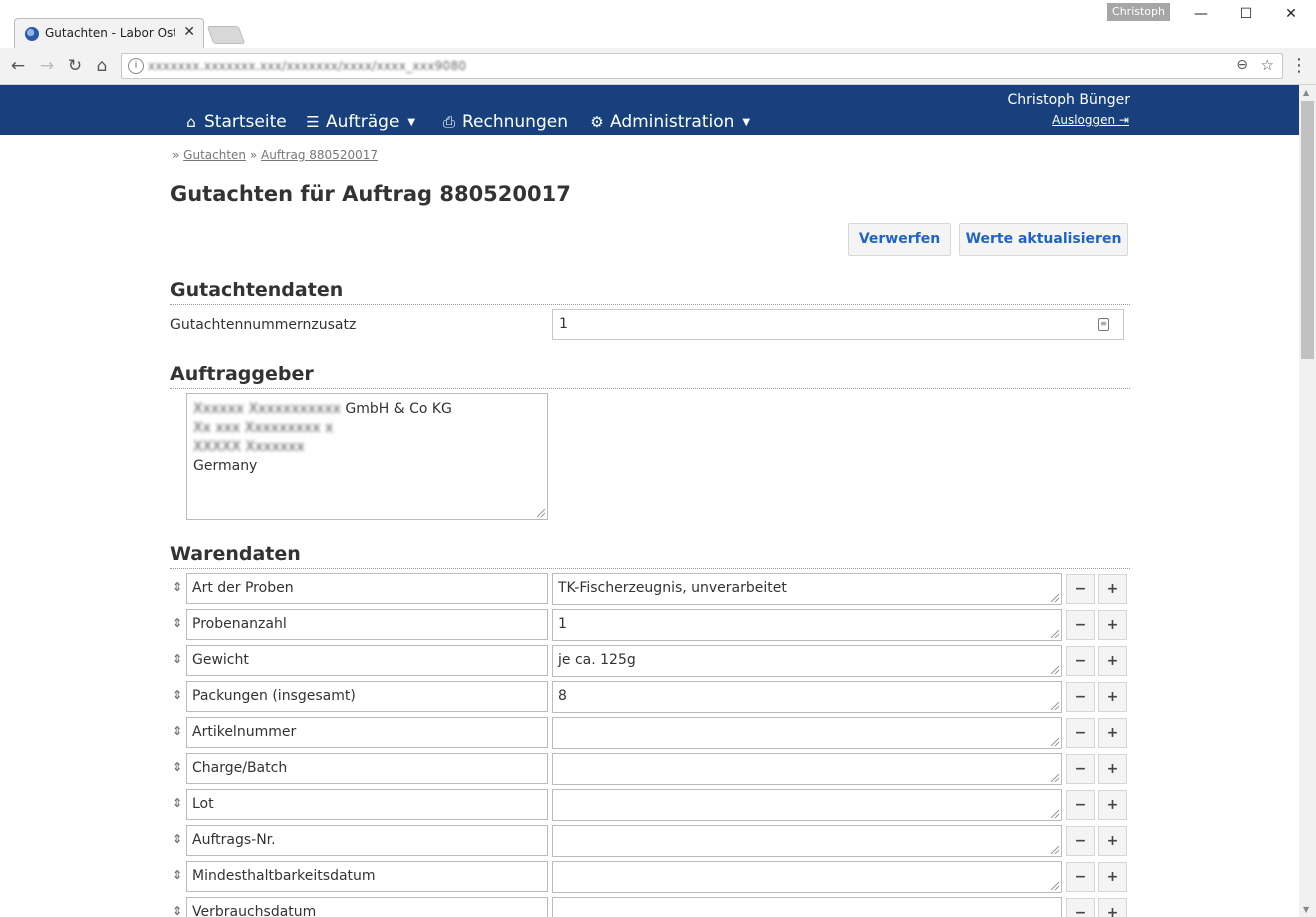 Image resolution: width=1316 pixels, height=917 pixels. Describe the element at coordinates (1306, 92) in the screenshot. I see `scroll-up-icon: ▲` at that location.